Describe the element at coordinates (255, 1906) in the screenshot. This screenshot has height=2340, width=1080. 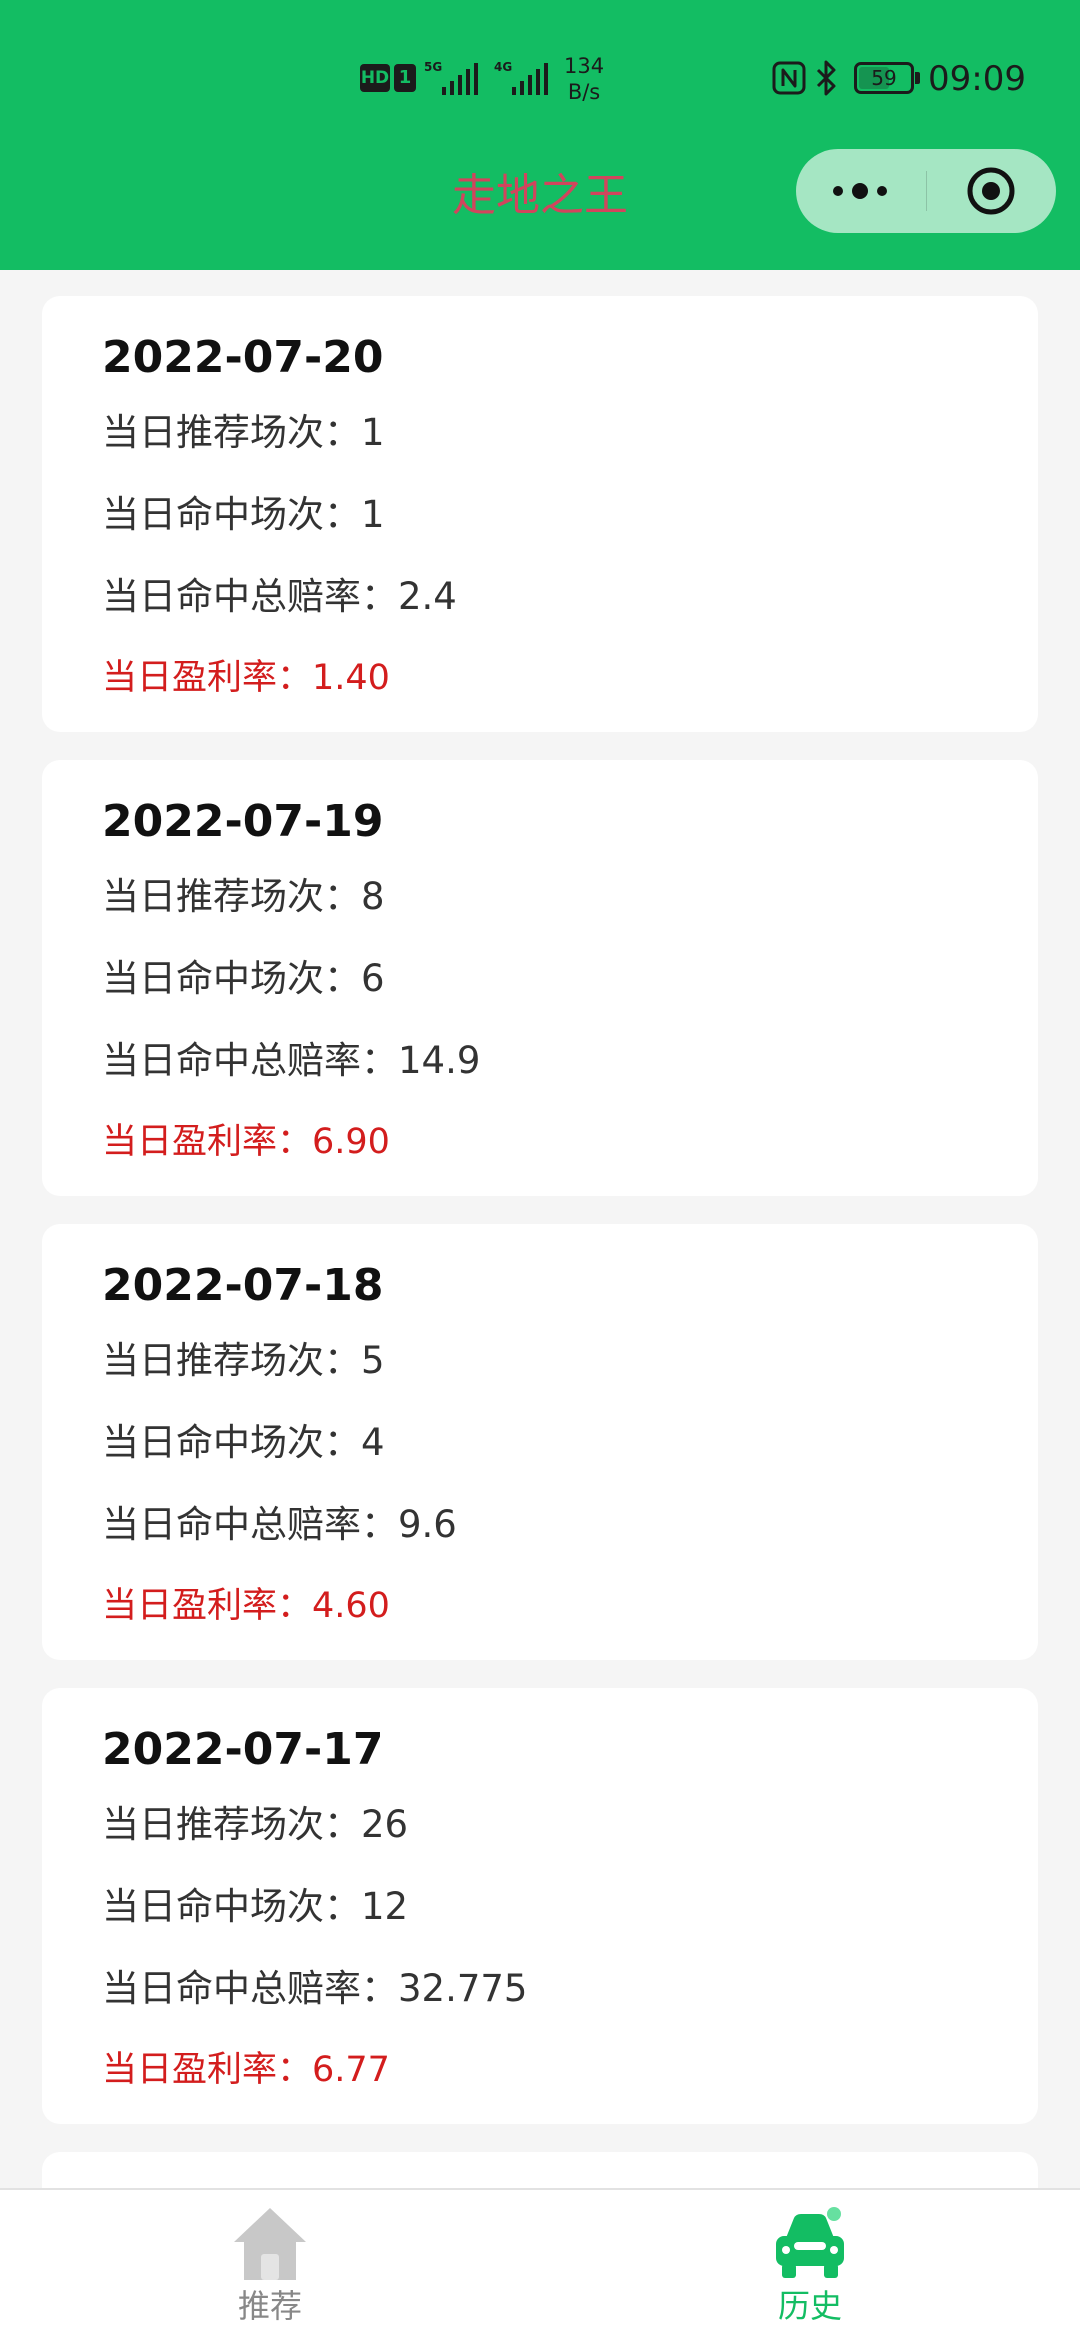
I see `hit-count: 当日命中场次：12` at that location.